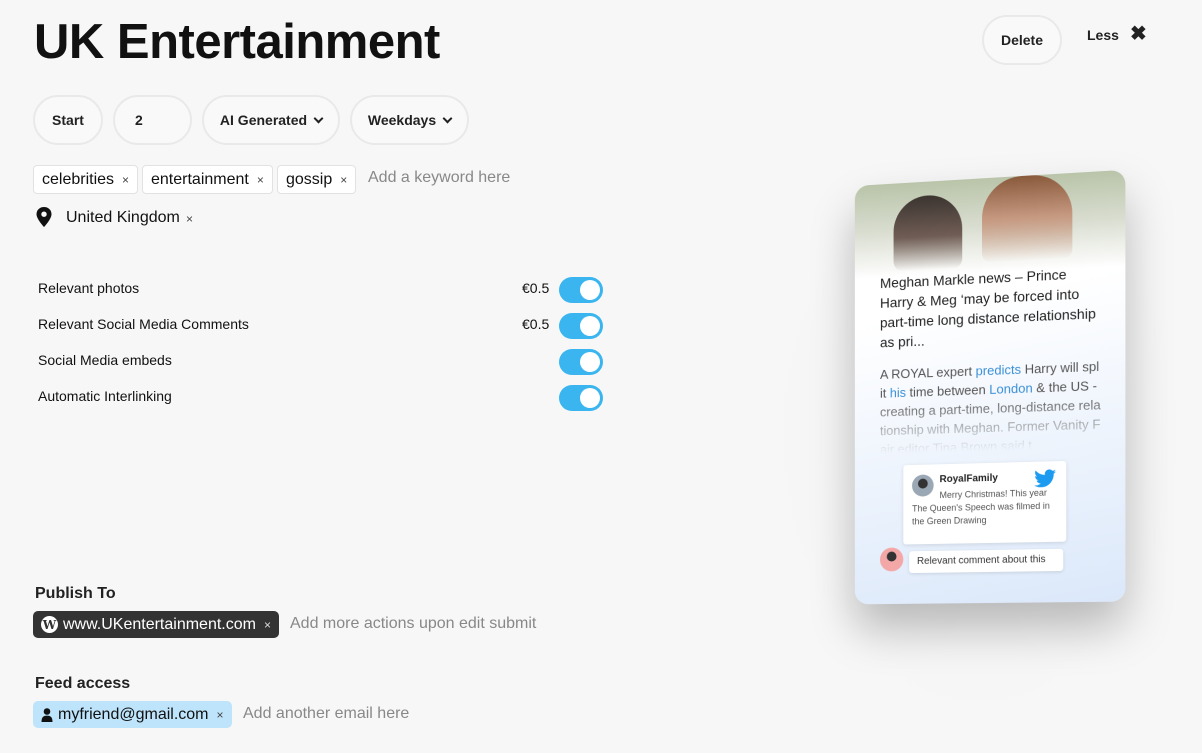  I want to click on mode-label: AI Generated, so click(263, 120).